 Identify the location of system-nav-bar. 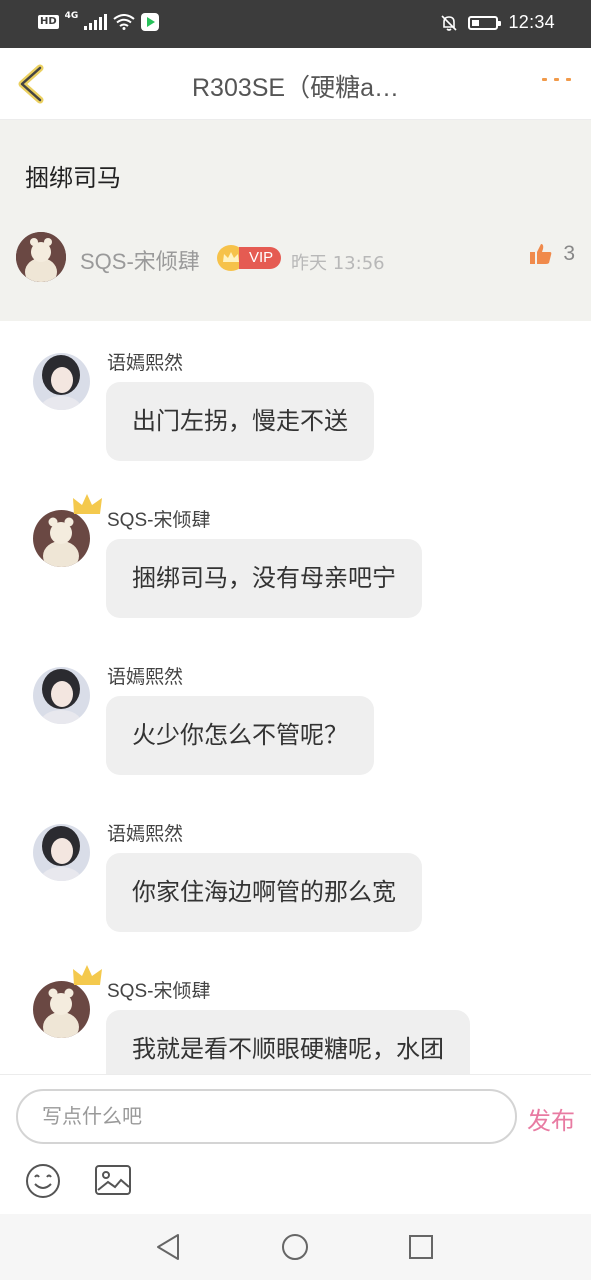
(295, 1247).